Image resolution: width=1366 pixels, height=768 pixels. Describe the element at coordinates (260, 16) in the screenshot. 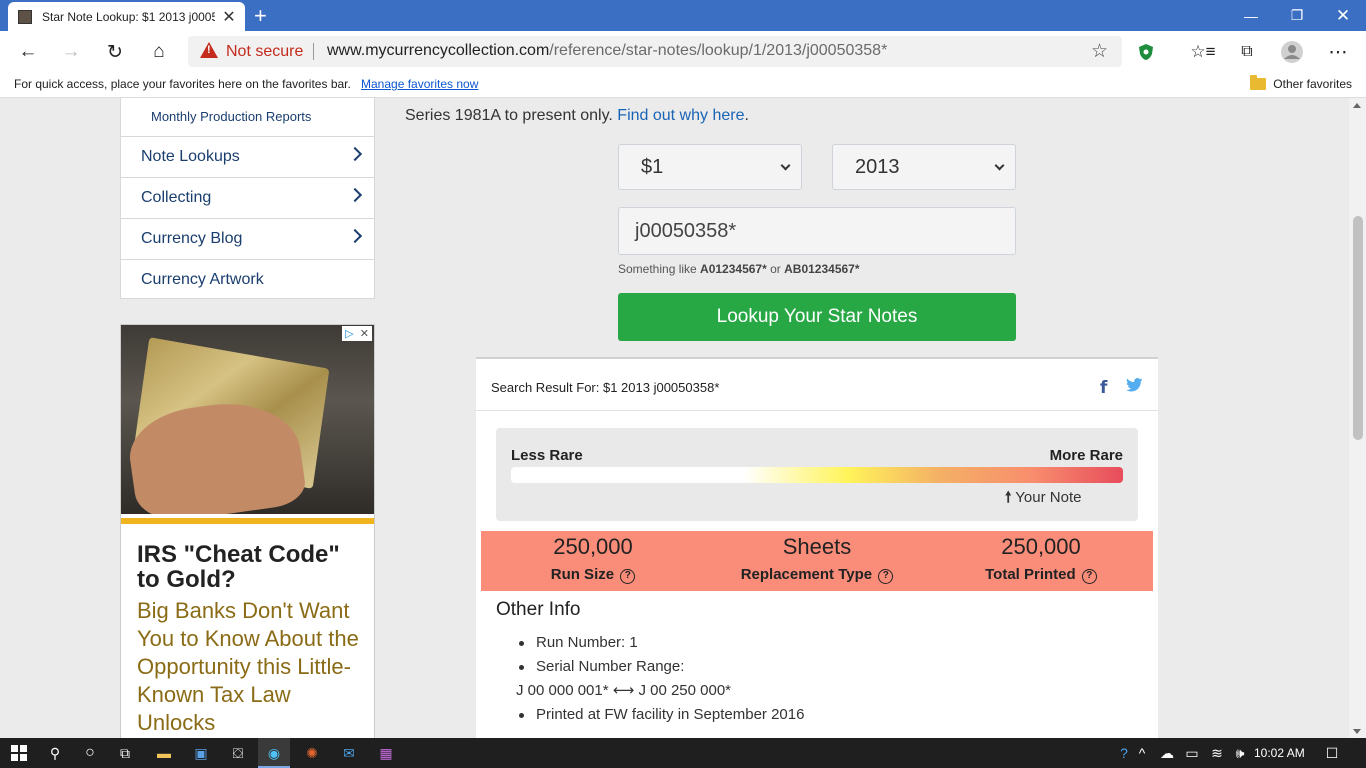

I see `new-tab-icon: +` at that location.